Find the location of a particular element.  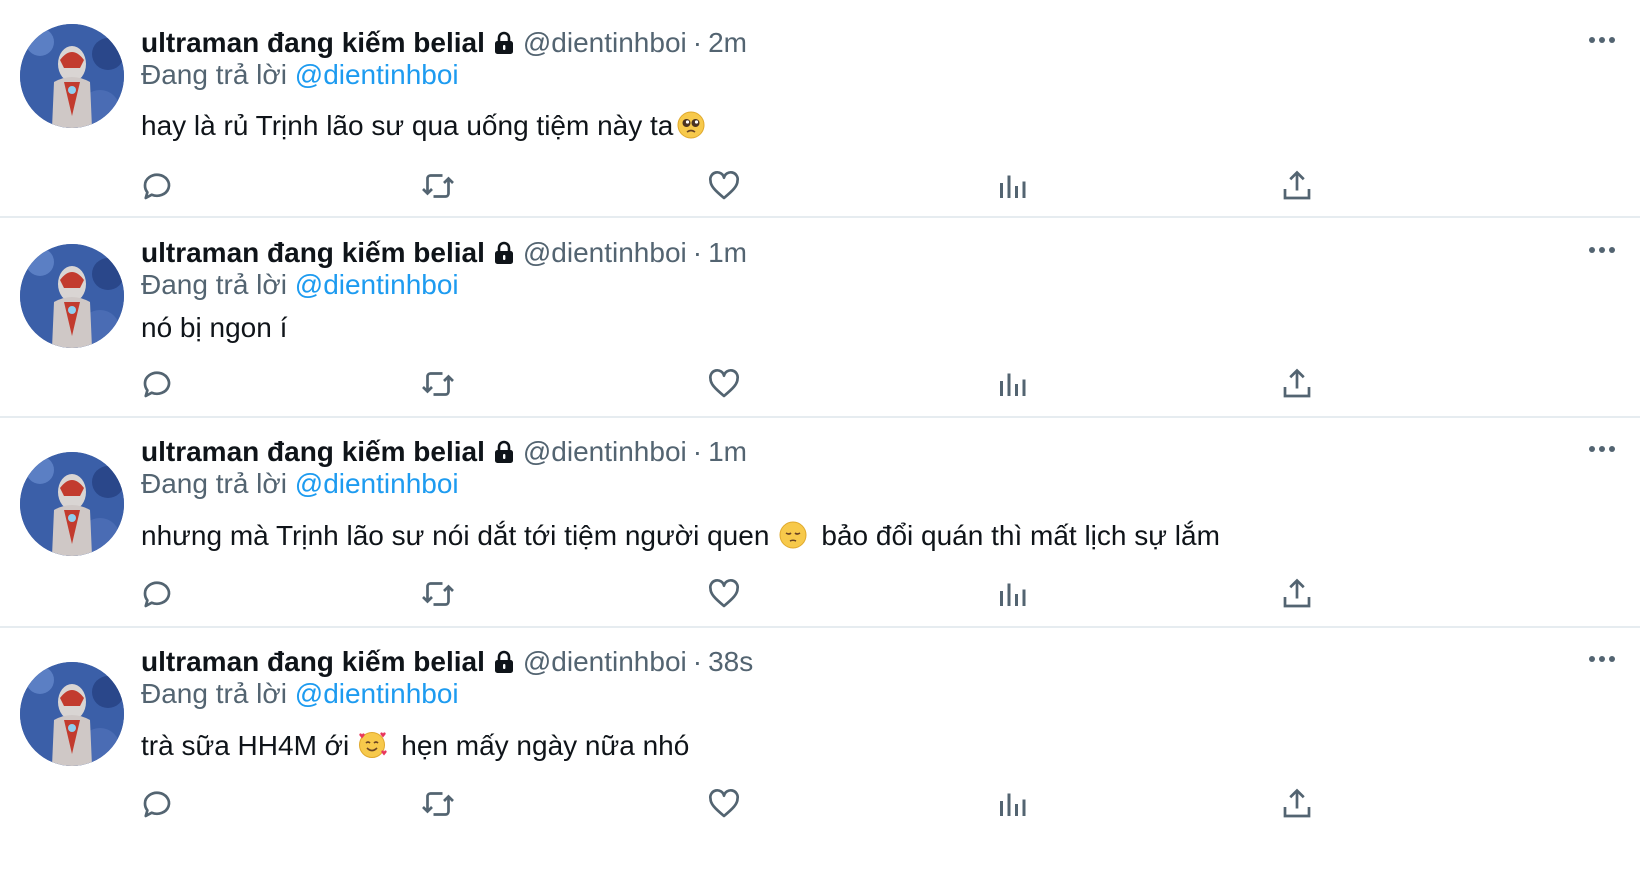

timestamp: 2m is located at coordinates (727, 42).